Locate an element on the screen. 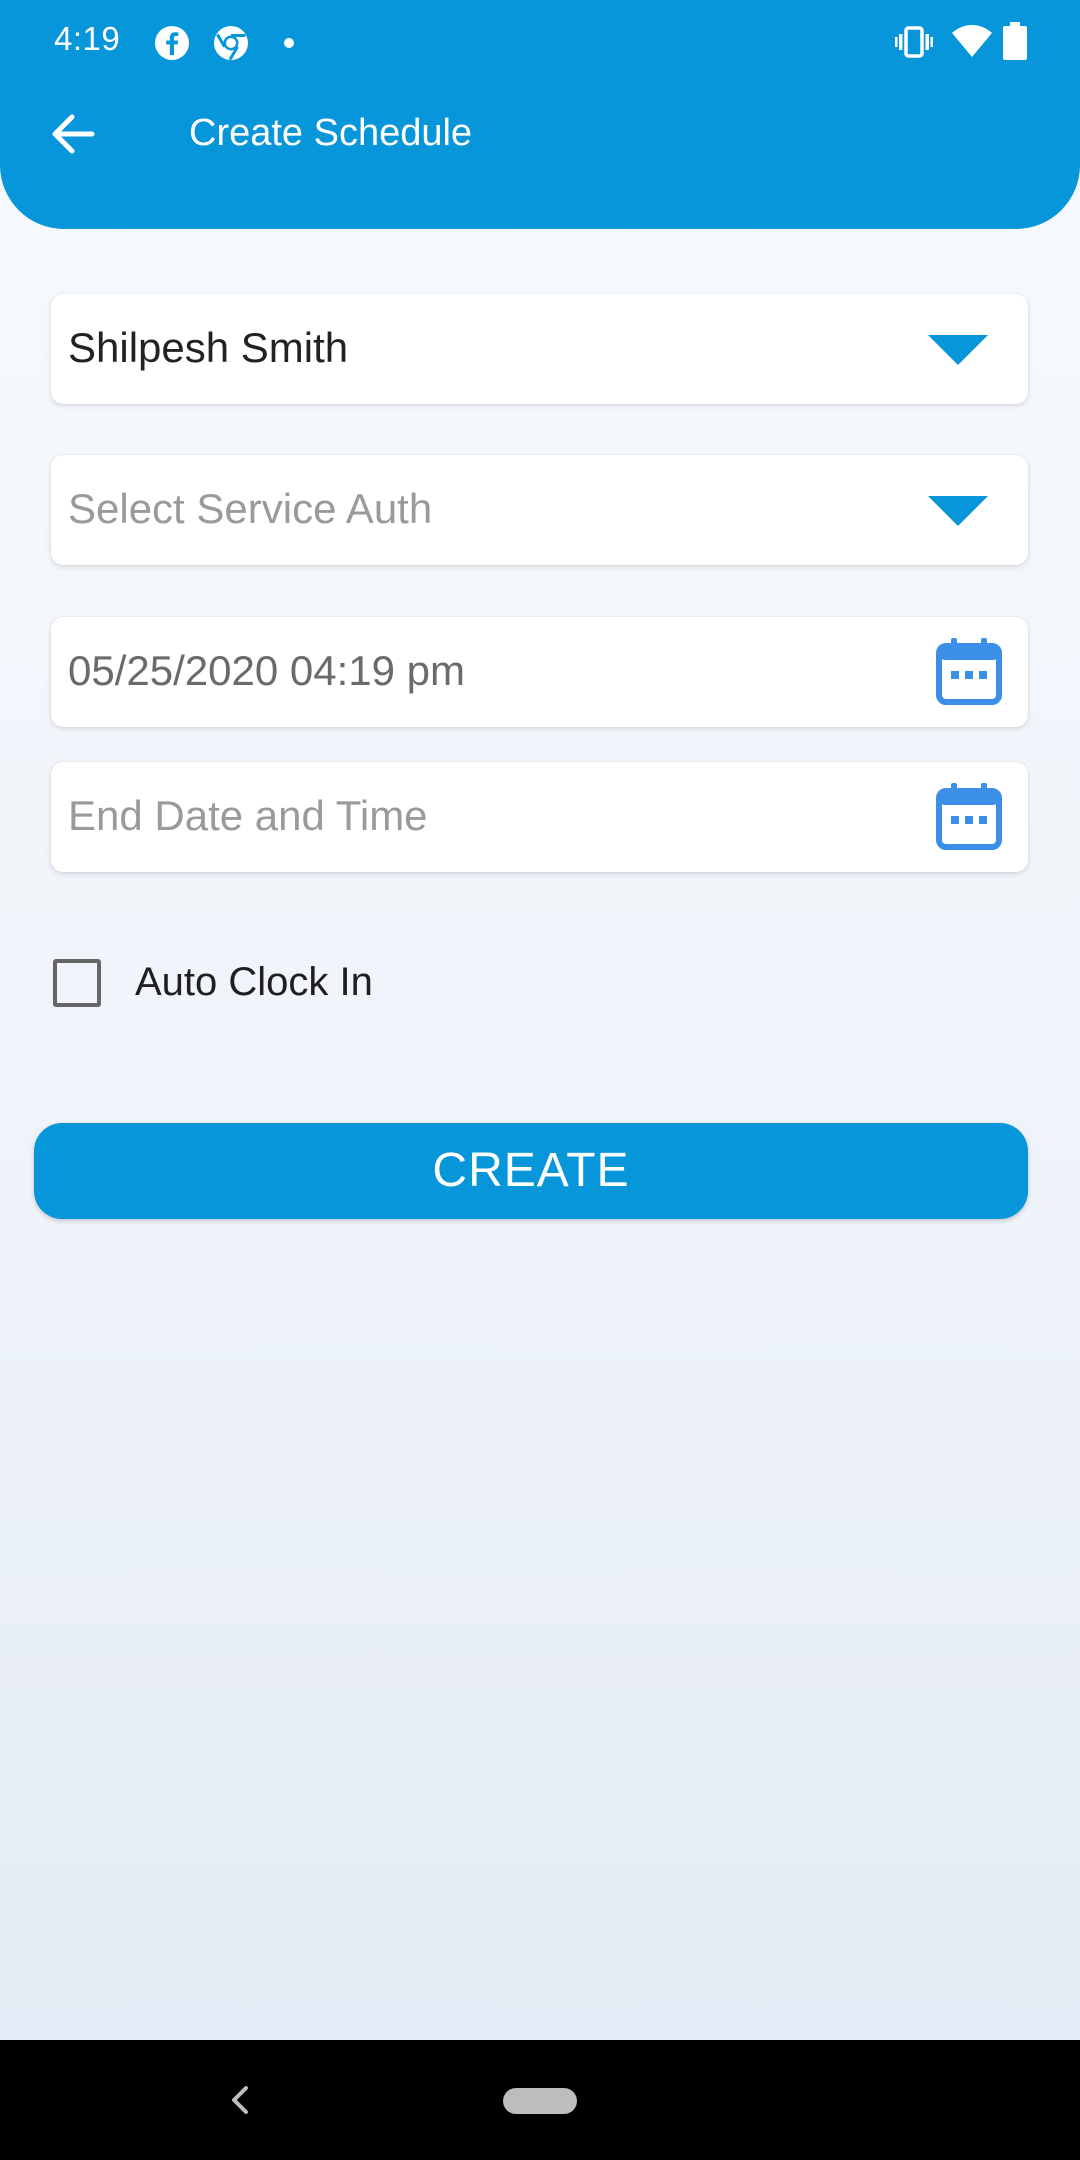 The height and width of the screenshot is (2160, 1080). status-bar: 4:19 is located at coordinates (540, 42).